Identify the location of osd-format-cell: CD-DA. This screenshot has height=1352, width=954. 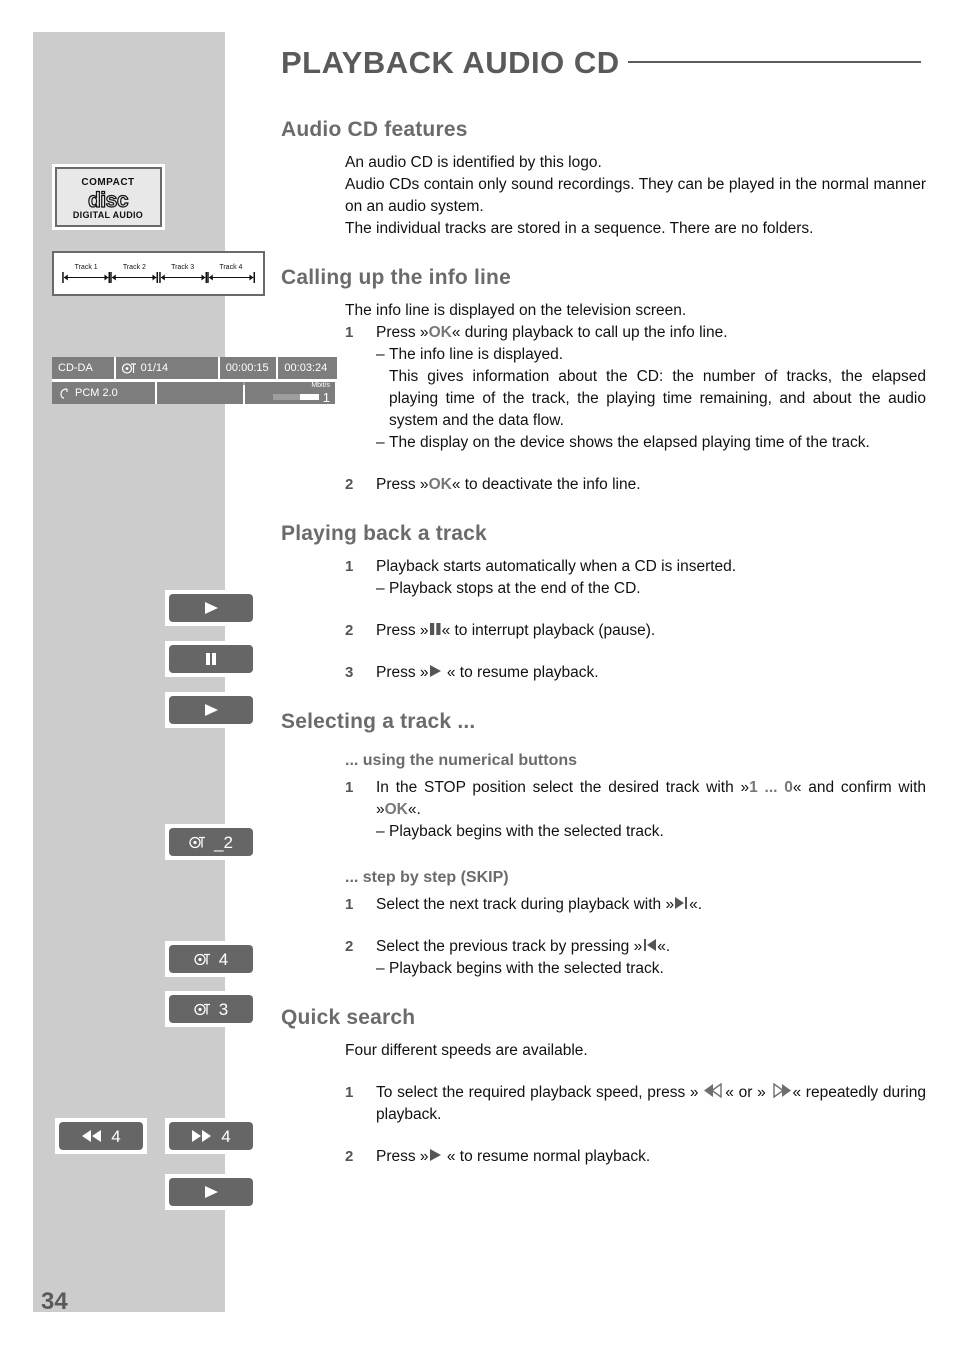
(83, 368).